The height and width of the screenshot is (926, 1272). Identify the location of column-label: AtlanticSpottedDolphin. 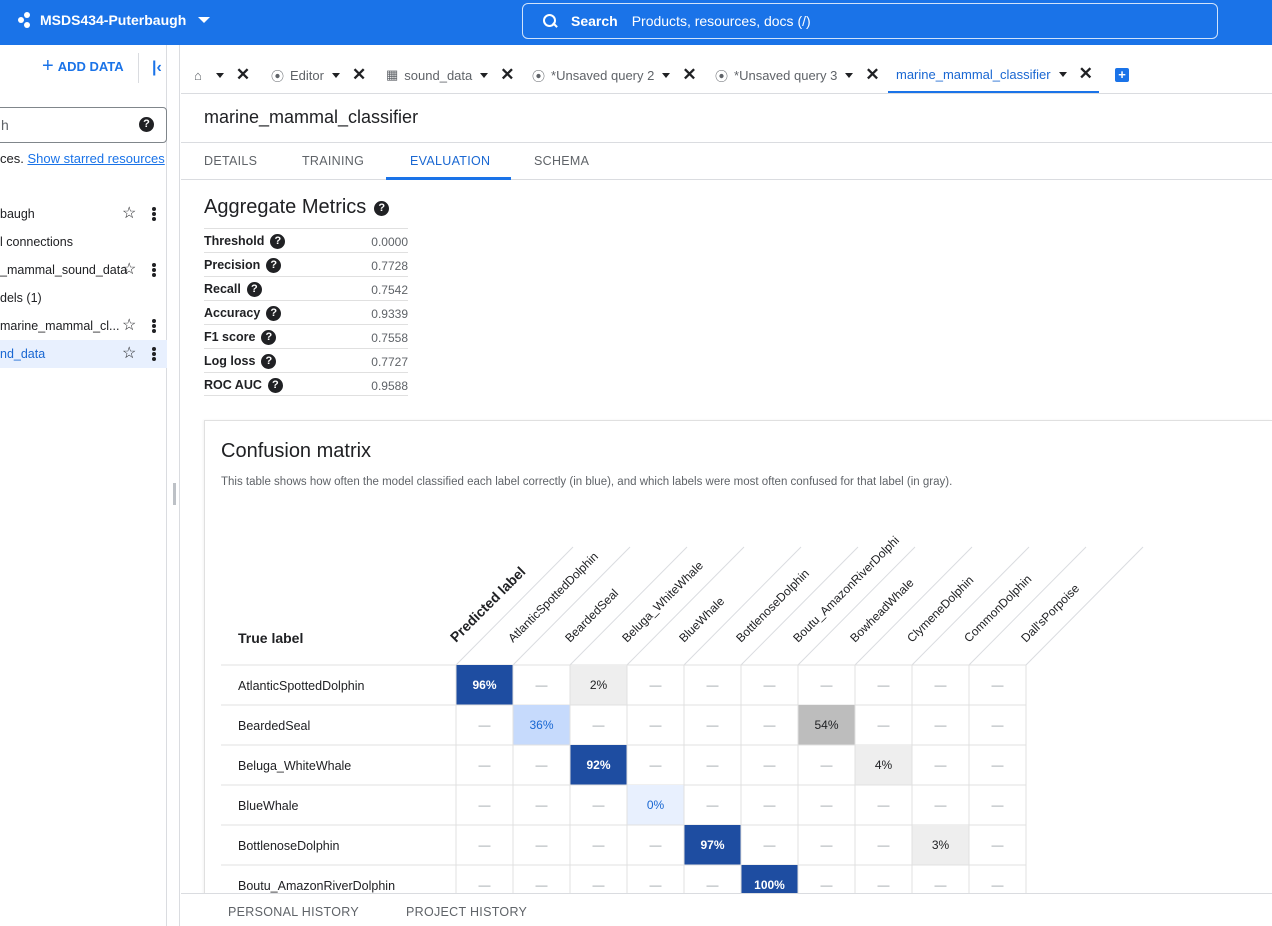
(553, 597).